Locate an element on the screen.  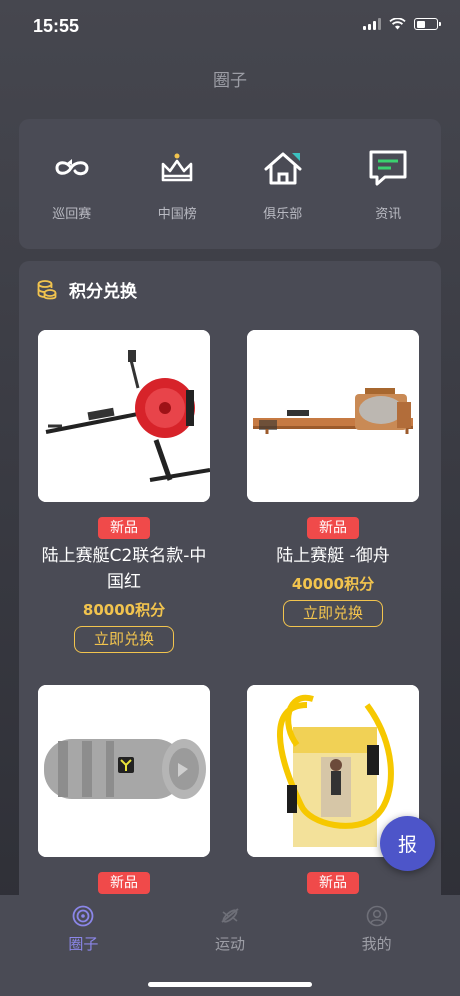
tab-sport: 运动 is located at coordinates (230, 945).